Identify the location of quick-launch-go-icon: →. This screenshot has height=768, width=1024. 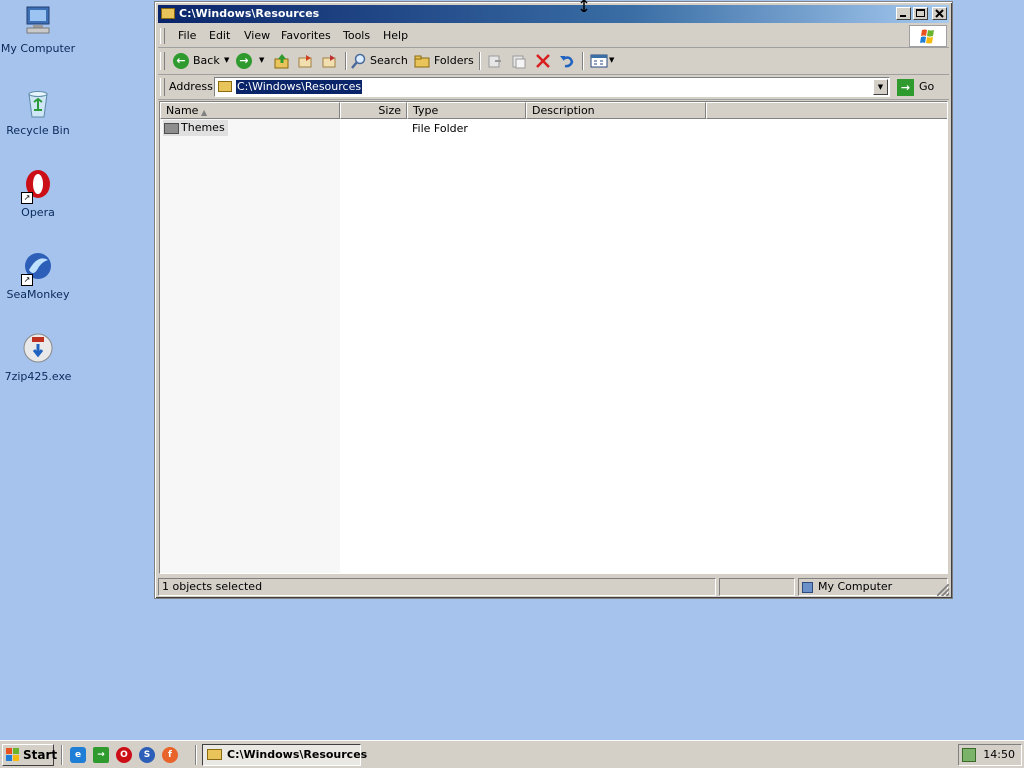
(101, 755).